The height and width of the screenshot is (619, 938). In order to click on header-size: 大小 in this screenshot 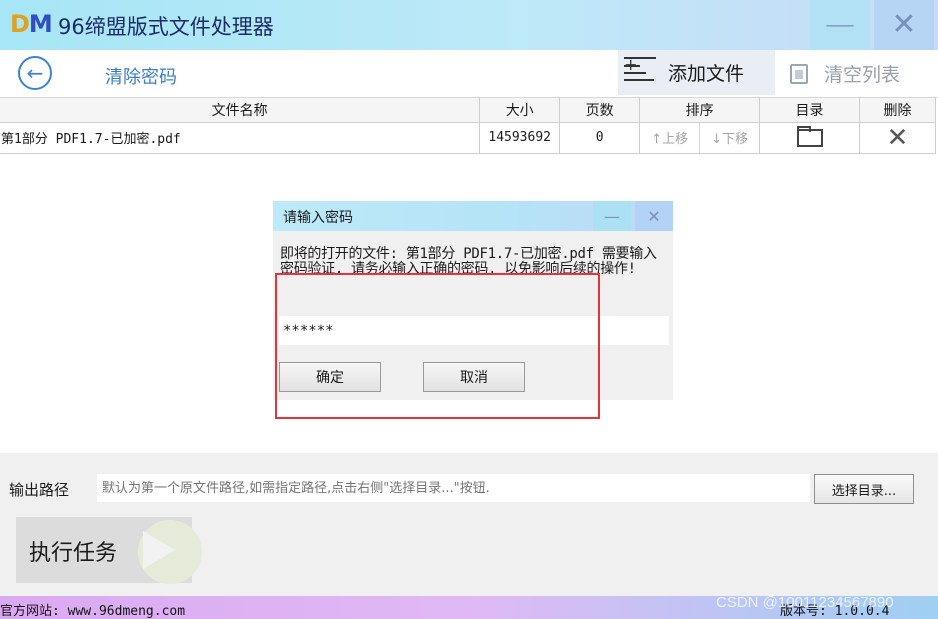, I will do `click(520, 110)`.